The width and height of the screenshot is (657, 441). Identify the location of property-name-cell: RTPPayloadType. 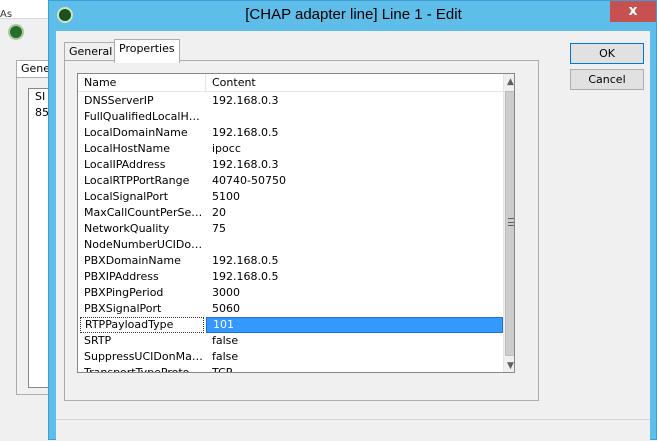
(142, 325).